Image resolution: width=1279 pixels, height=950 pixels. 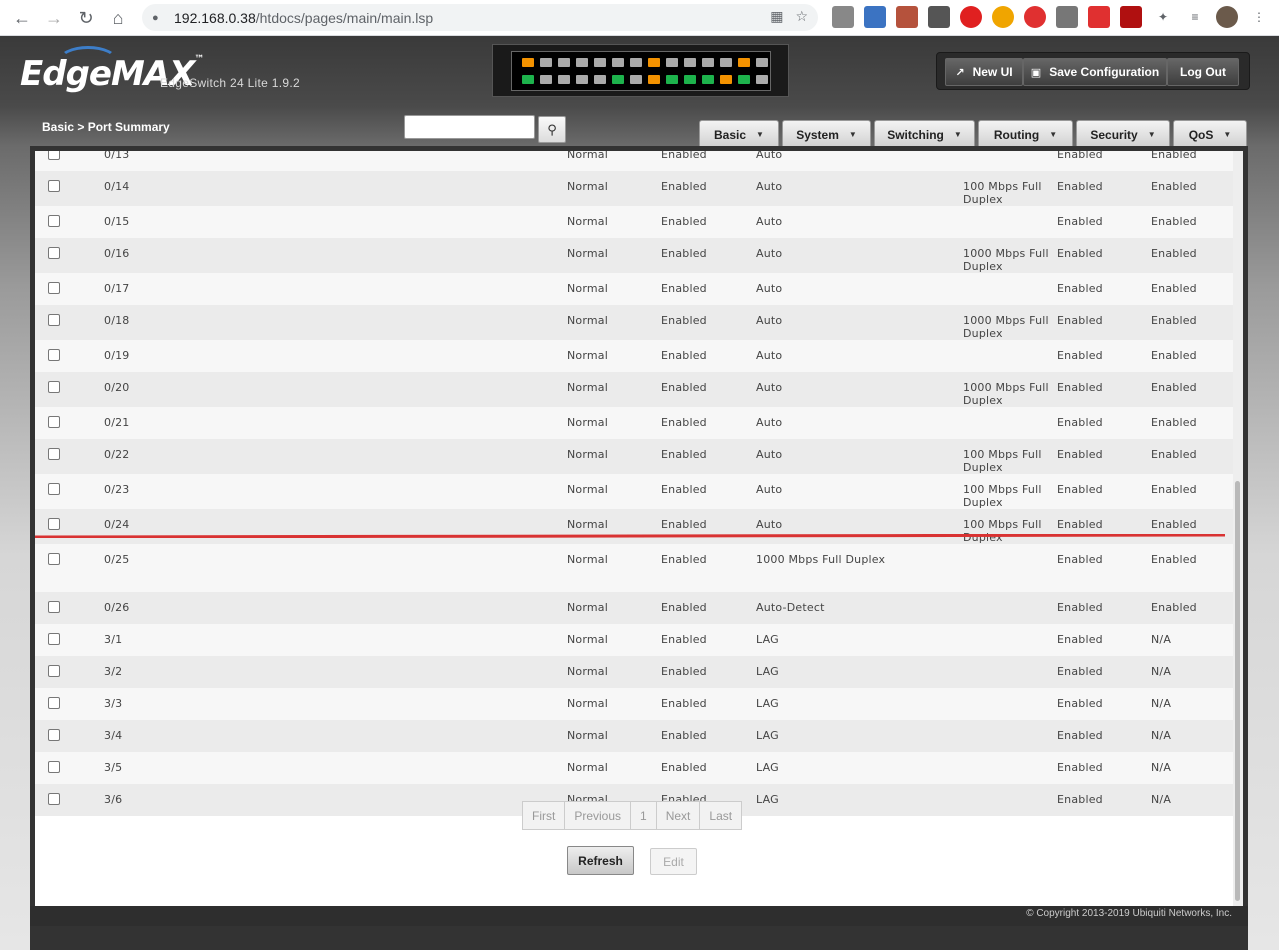 I want to click on search-input, so click(x=469, y=127).